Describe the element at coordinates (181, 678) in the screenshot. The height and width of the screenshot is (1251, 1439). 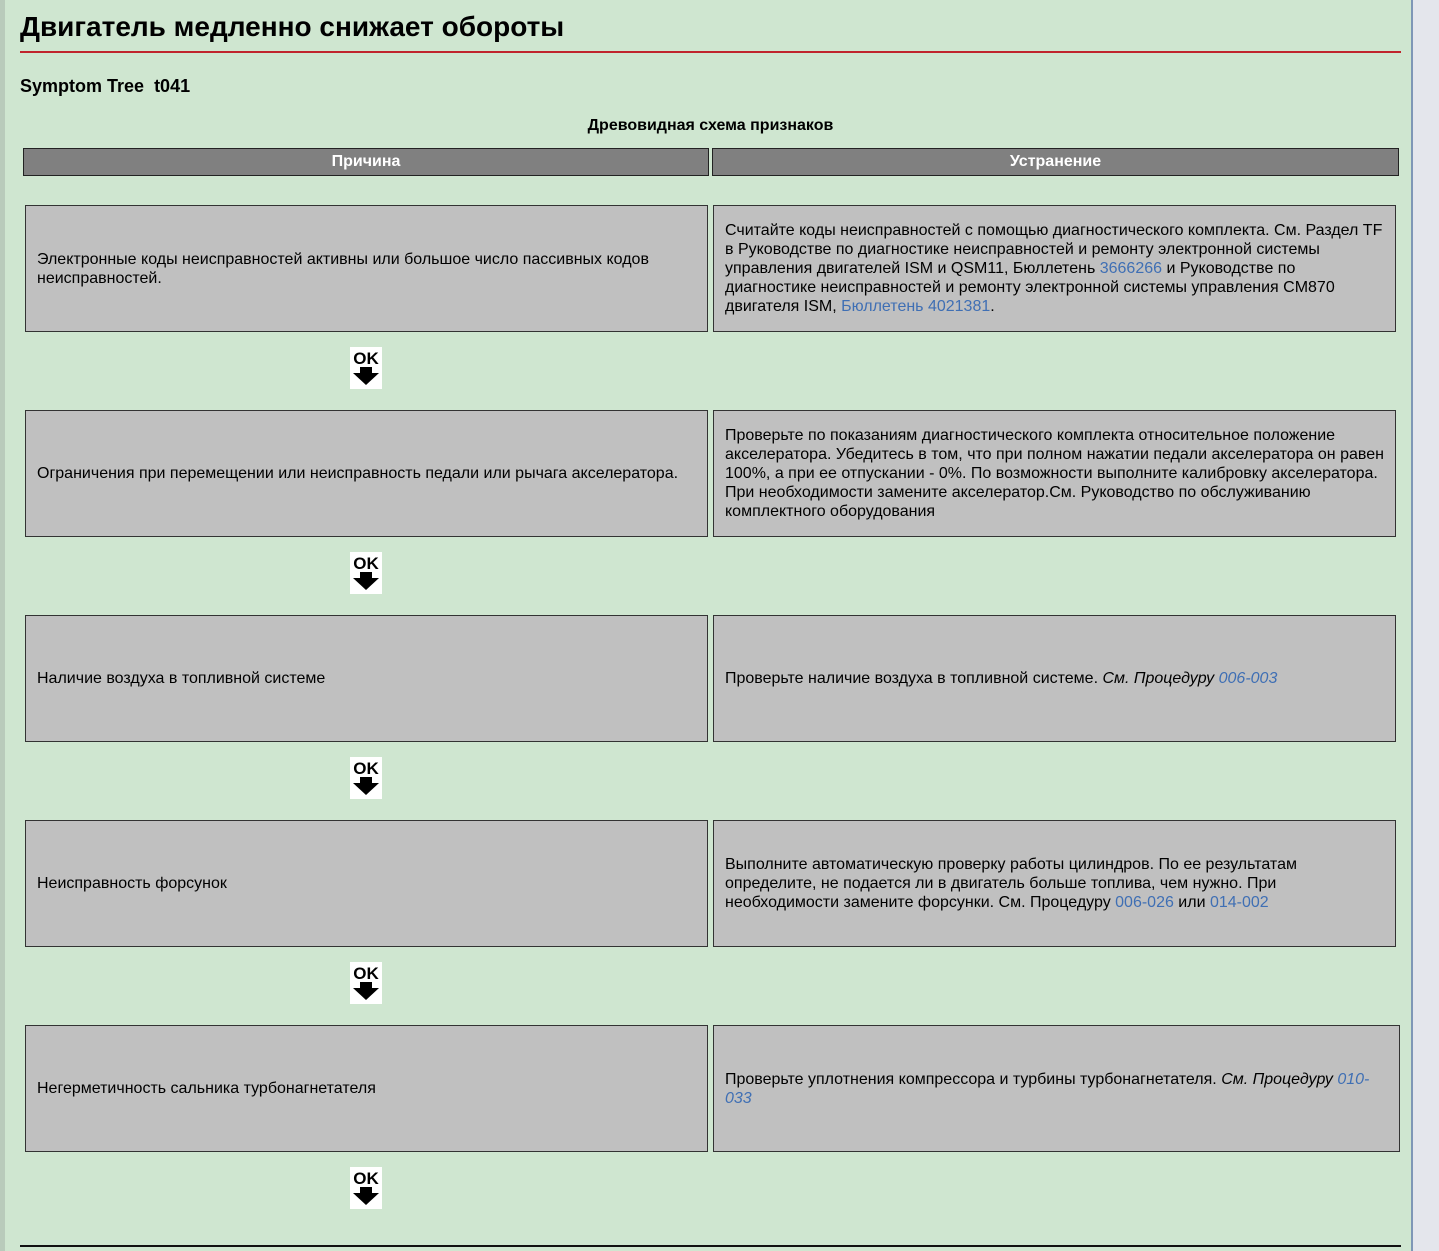
I see `cause-text: Наличие воздуха в топливной системе` at that location.